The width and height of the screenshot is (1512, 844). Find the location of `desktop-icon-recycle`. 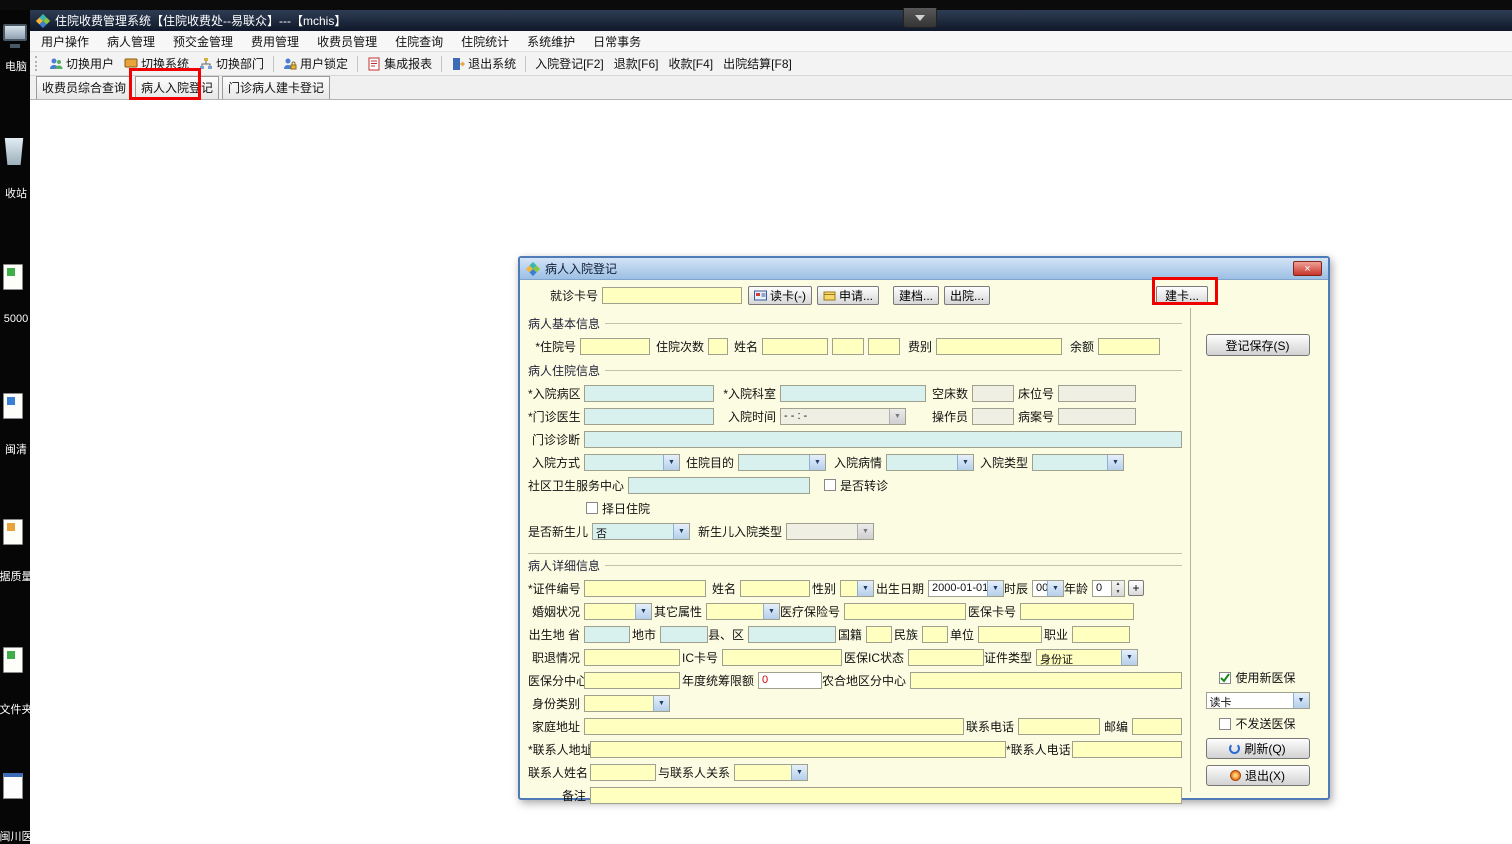

desktop-icon-recycle is located at coordinates (14, 151).